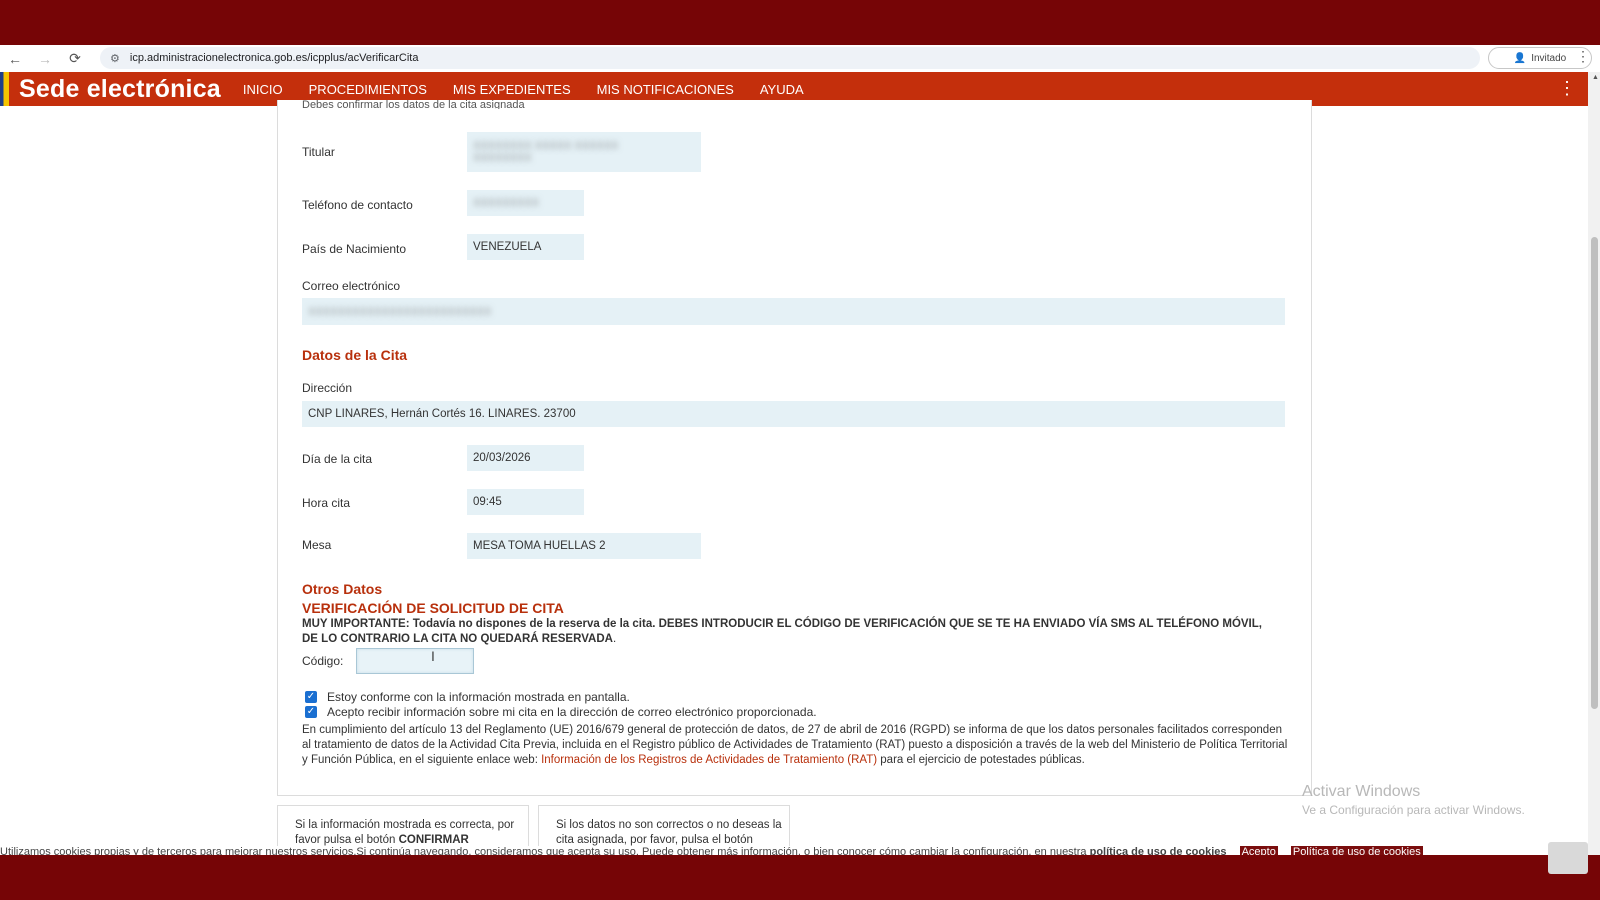  What do you see at coordinates (115, 58) in the screenshot?
I see `site-settings-icon: ⚙` at bounding box center [115, 58].